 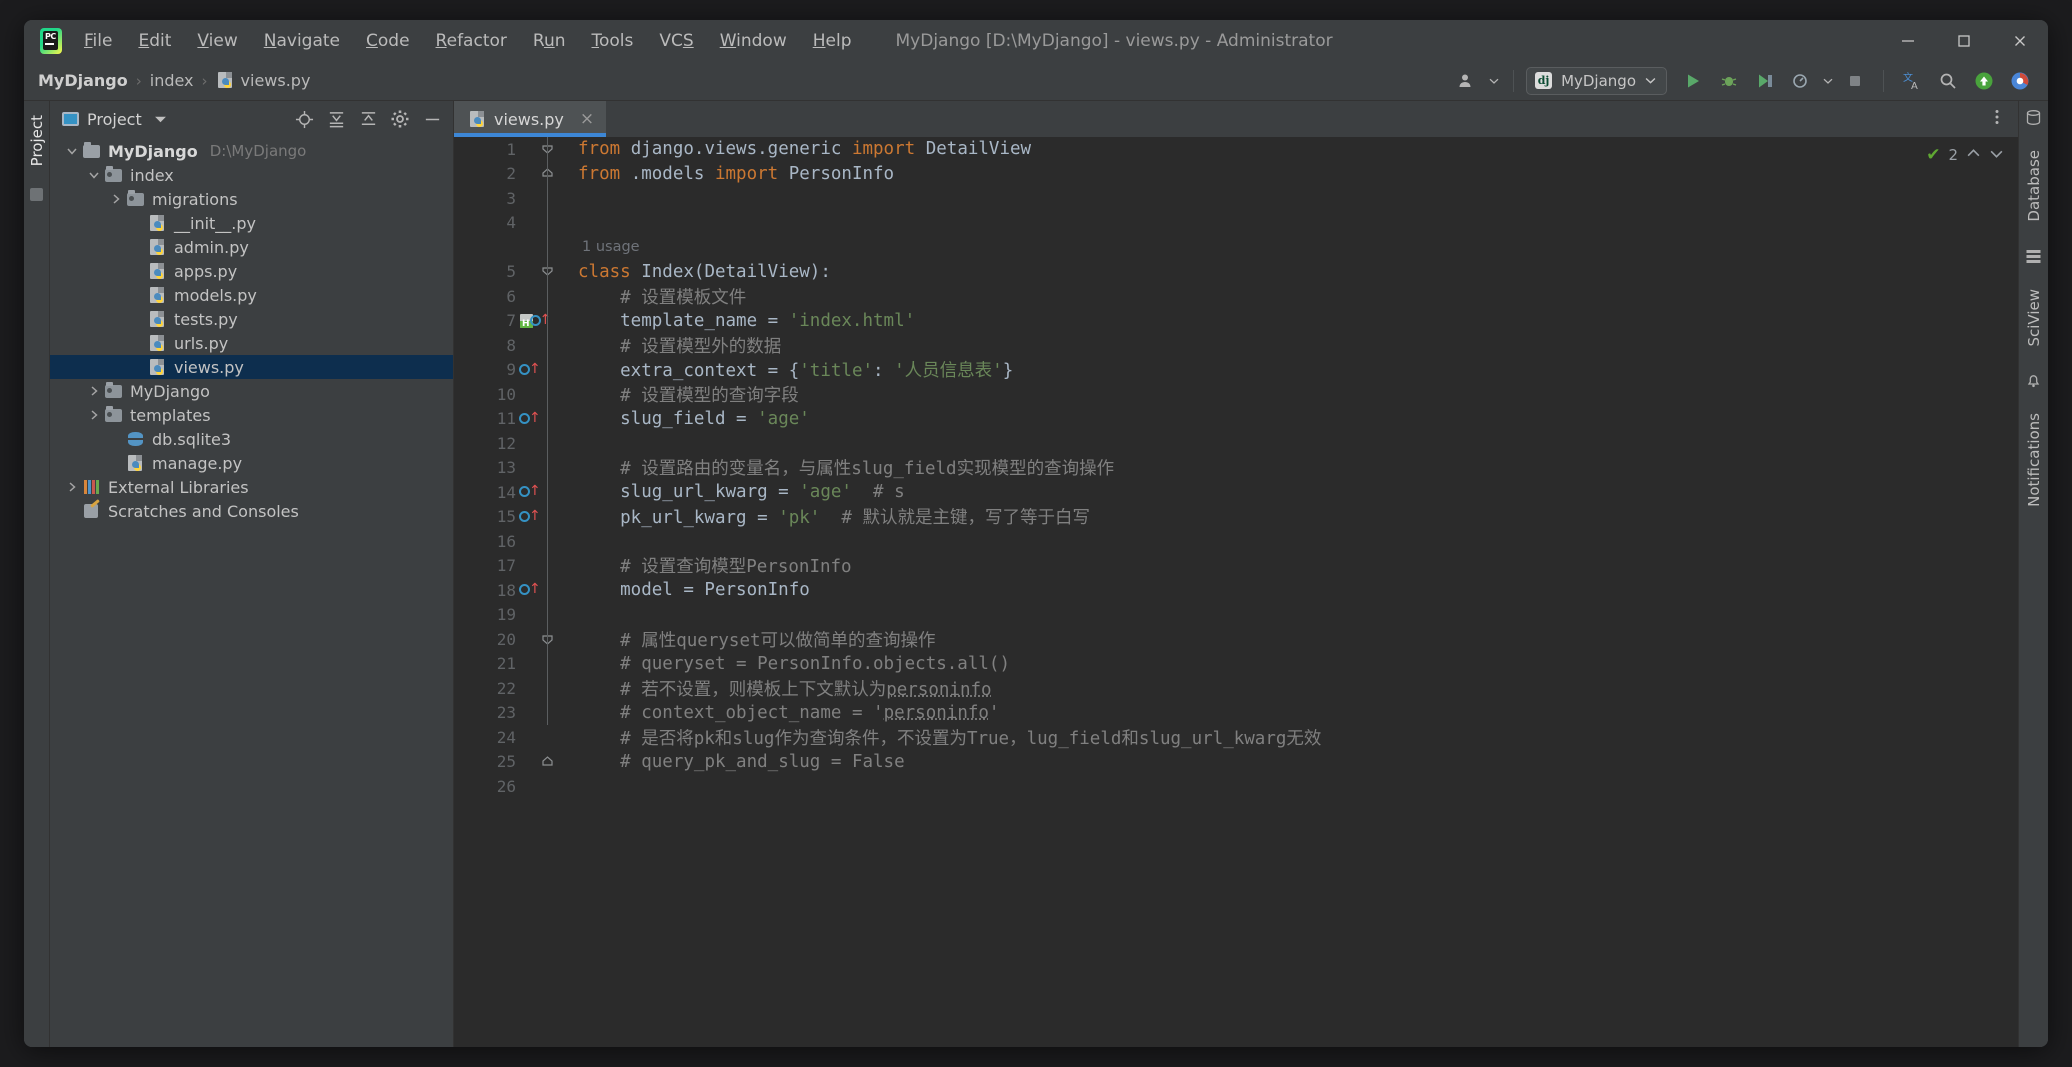 I want to click on tree-item-apps-py: apps.py, so click(x=251, y=271).